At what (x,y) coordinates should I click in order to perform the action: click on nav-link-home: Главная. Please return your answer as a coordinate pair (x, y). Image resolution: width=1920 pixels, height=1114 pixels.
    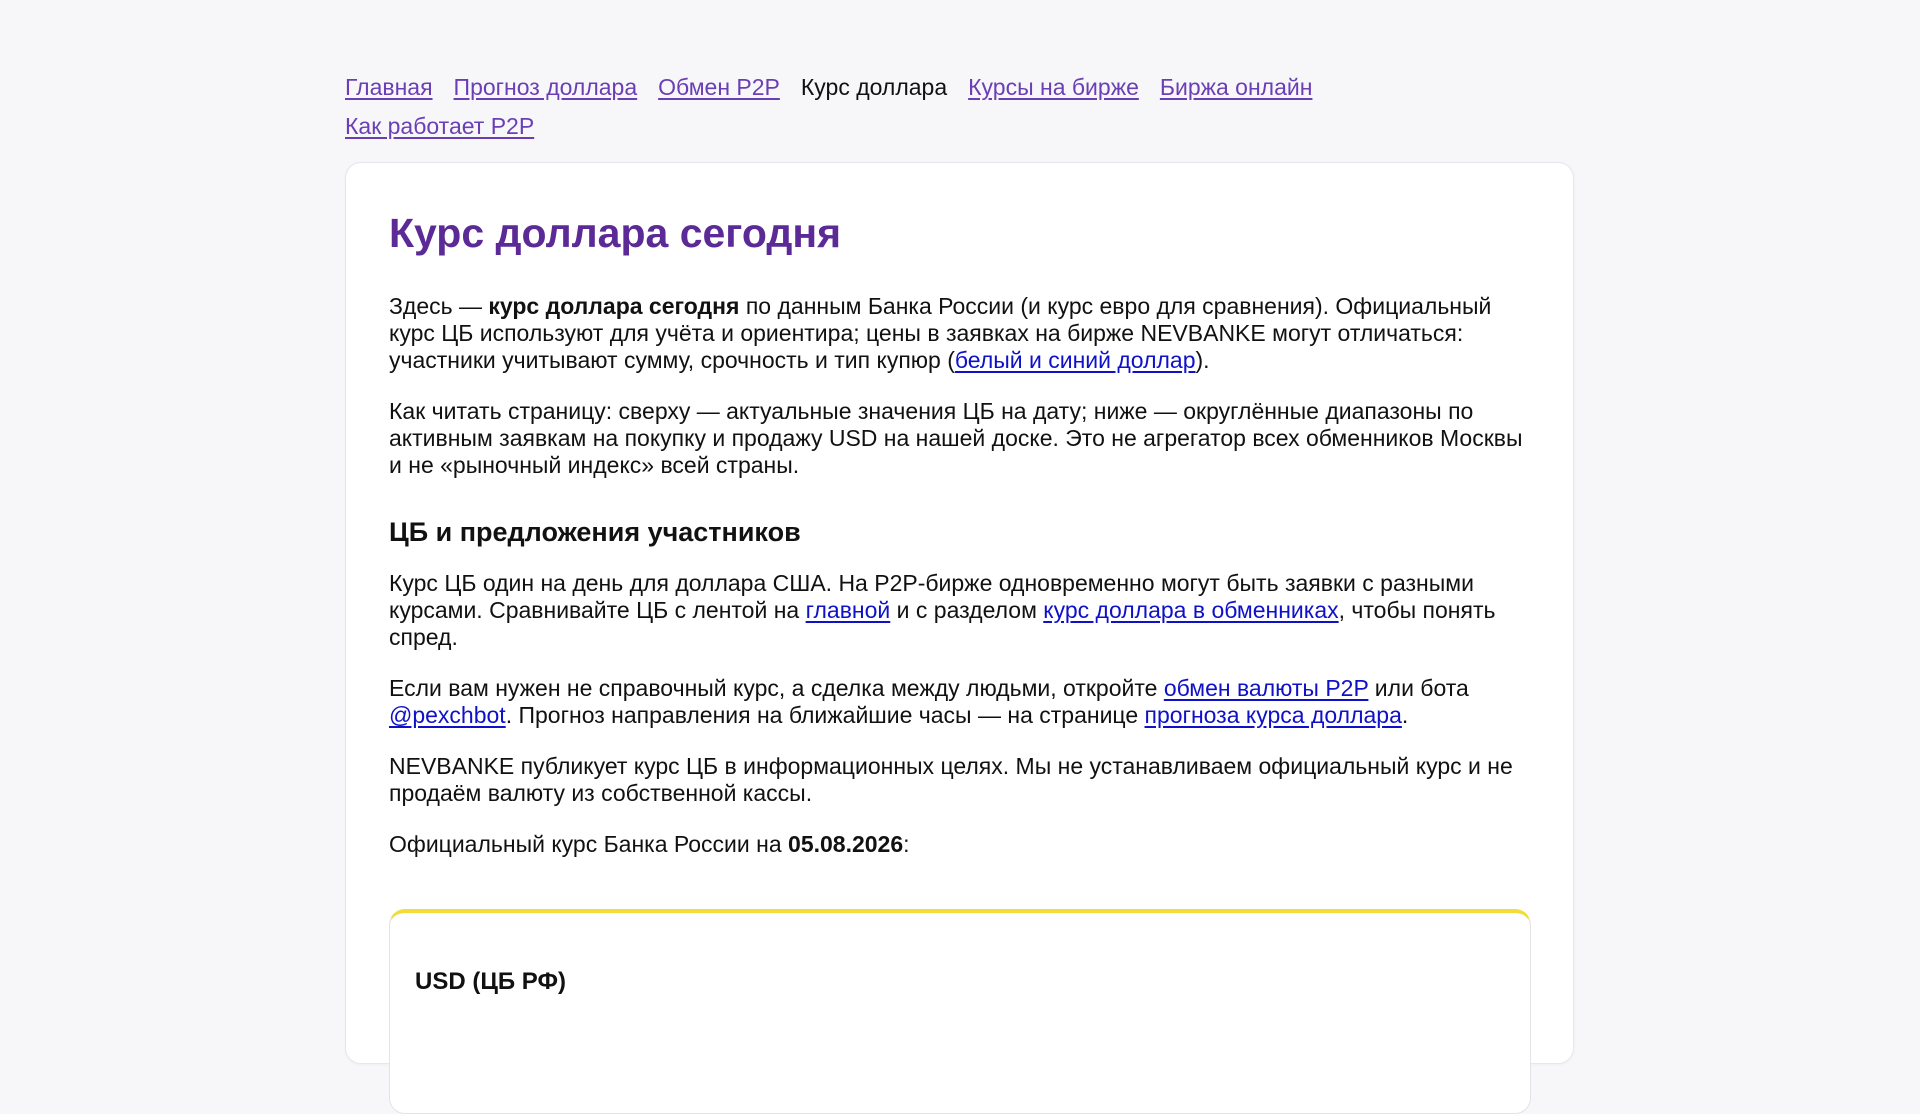
    Looking at the image, I should click on (389, 87).